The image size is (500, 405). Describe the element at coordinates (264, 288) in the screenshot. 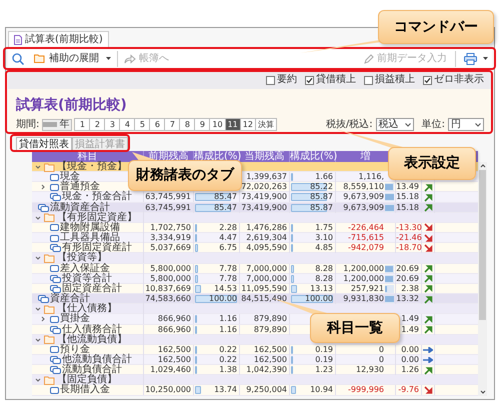

I see `table-cell: 11,095,590` at that location.